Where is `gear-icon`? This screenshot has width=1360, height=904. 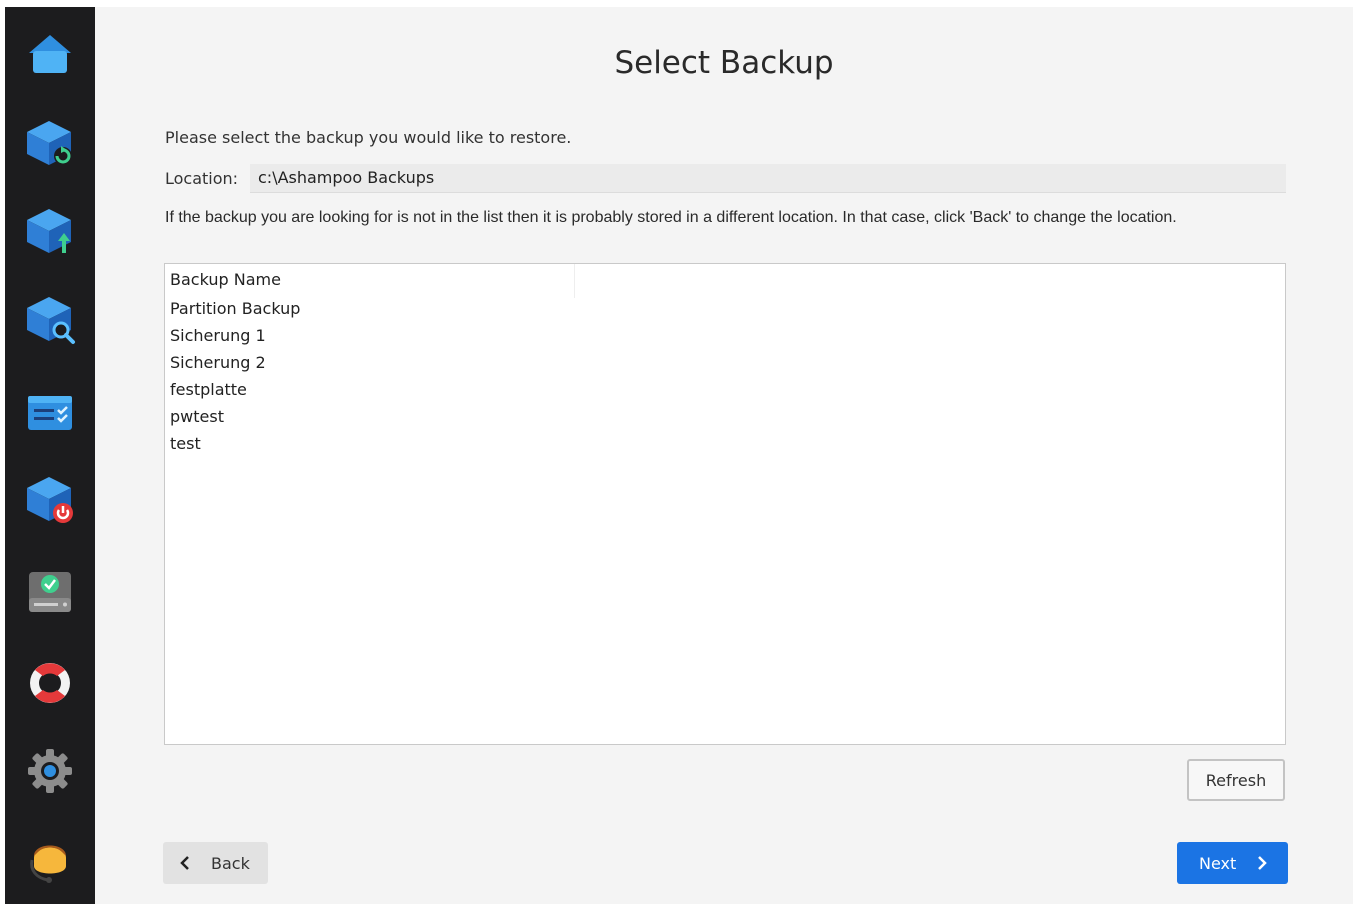 gear-icon is located at coordinates (50, 771).